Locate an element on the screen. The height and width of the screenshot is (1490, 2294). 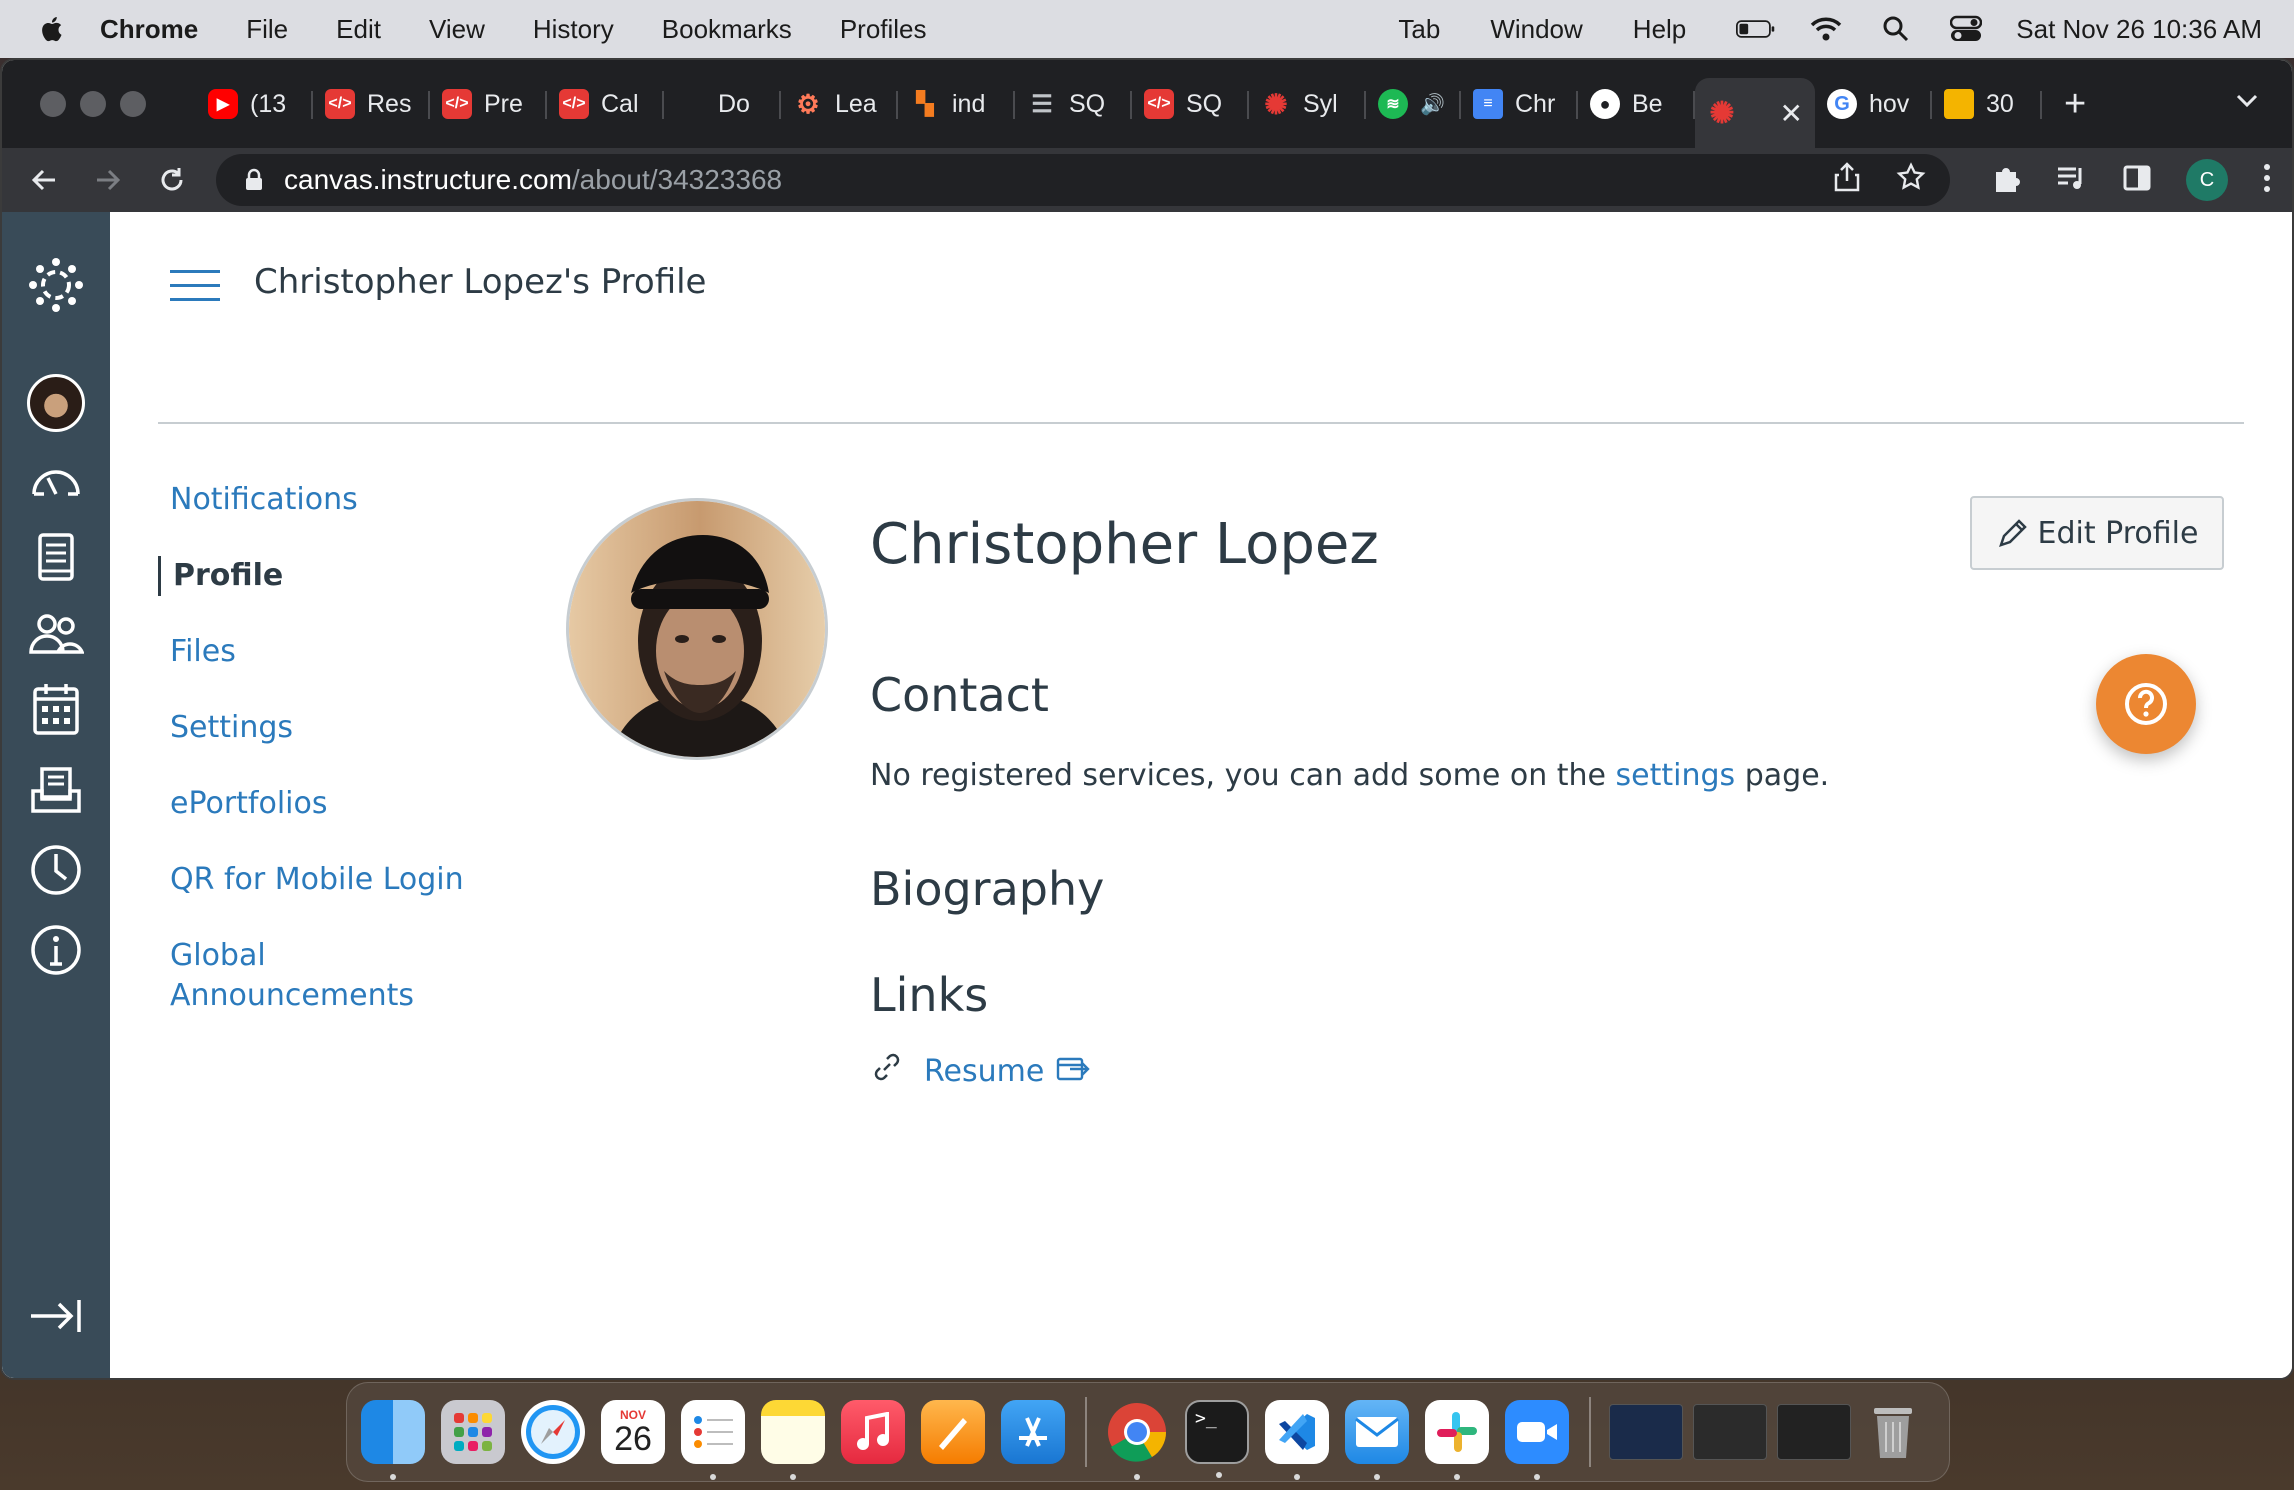
menu-history: History is located at coordinates (573, 29).